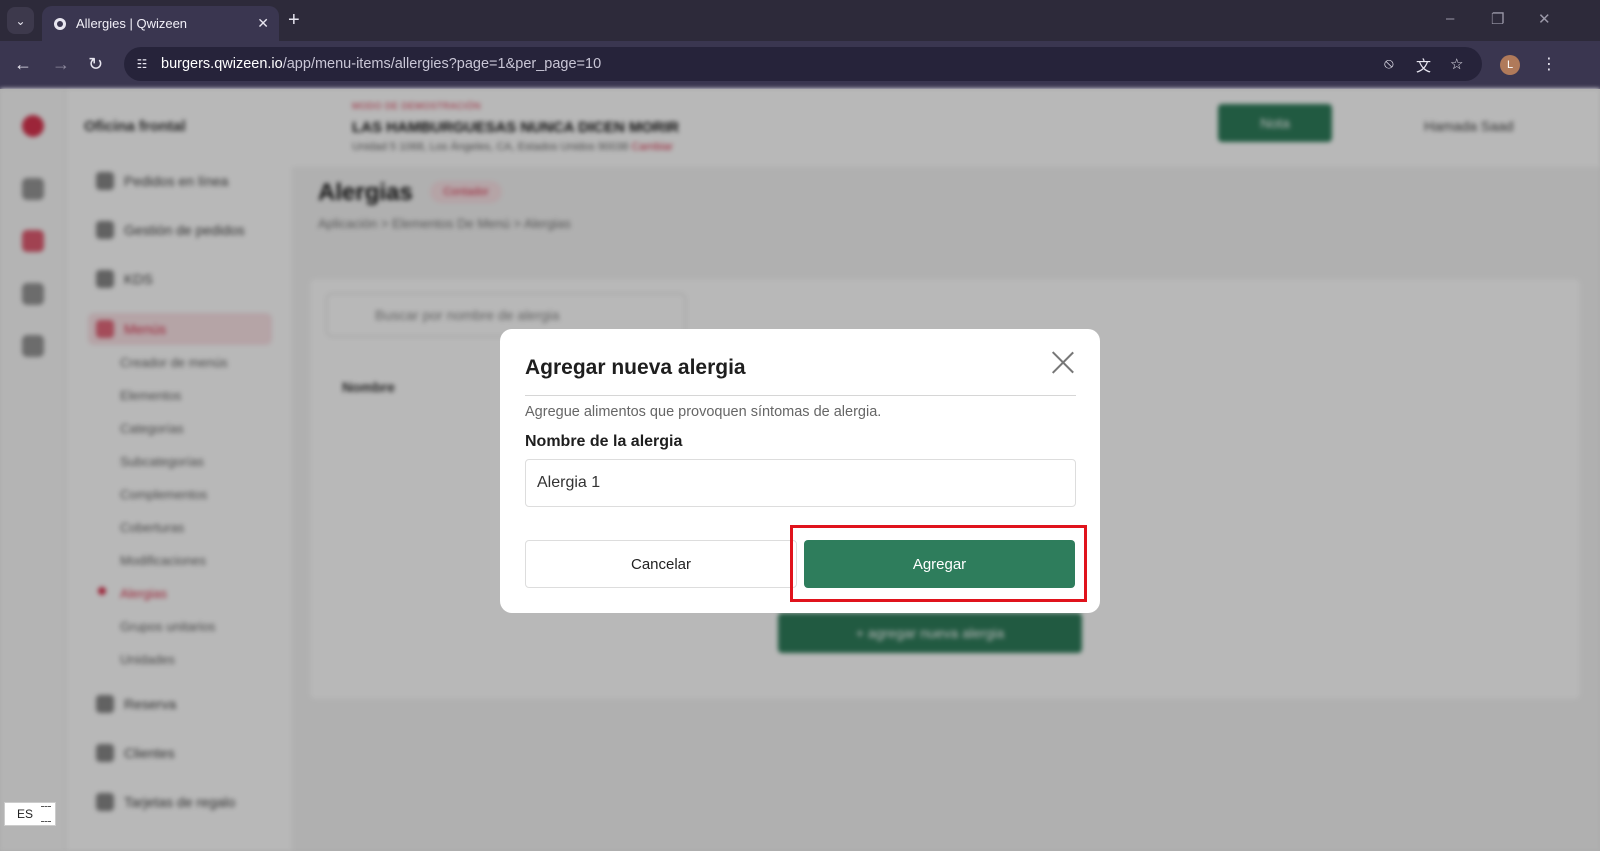 Image resolution: width=1600 pixels, height=851 pixels. I want to click on favicon-icon, so click(60, 23).